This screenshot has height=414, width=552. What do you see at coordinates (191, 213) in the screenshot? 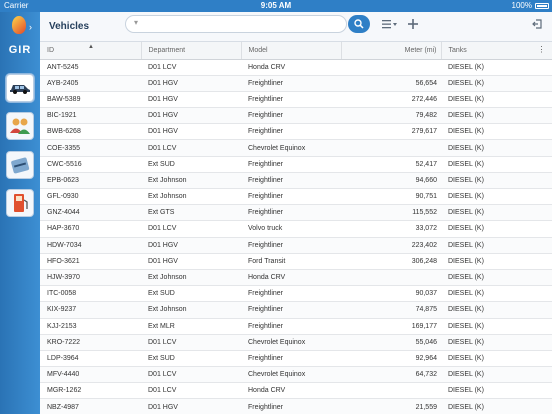
I see `cell-department: Ext GTS` at bounding box center [191, 213].